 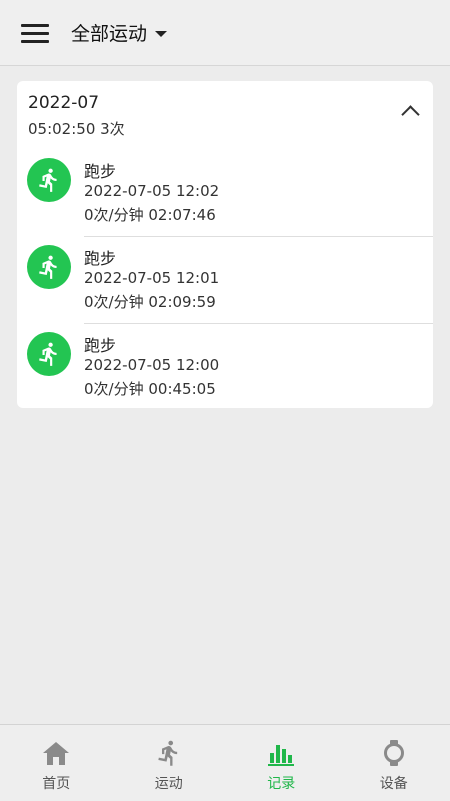 I want to click on nav-label-home: 首页, so click(x=56, y=783).